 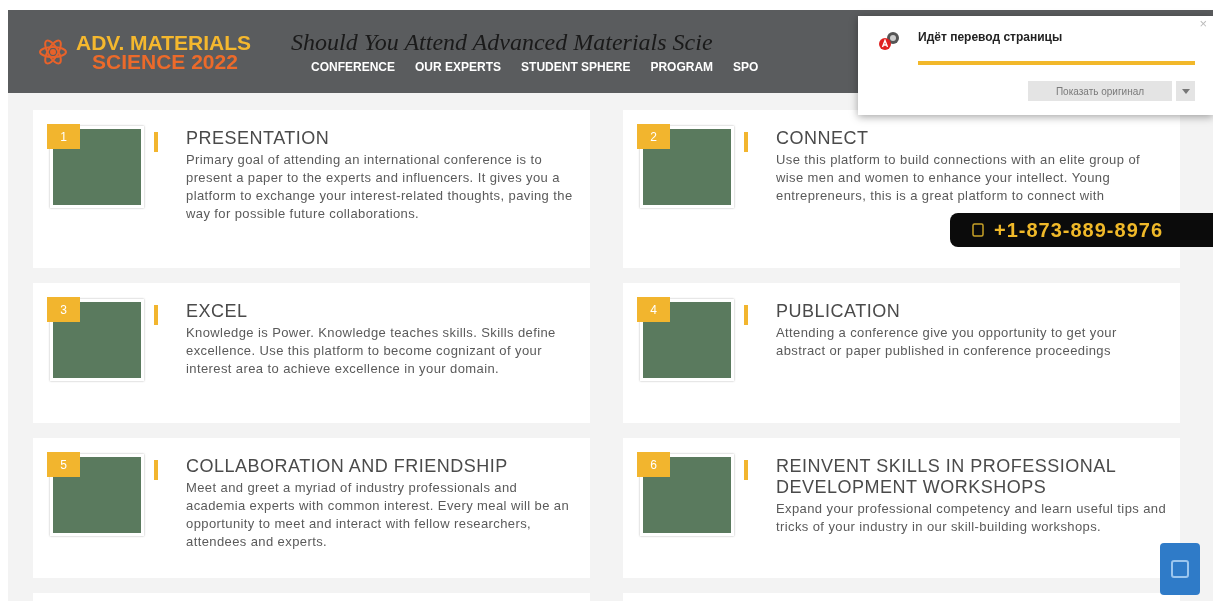 I want to click on number-badge: 1, so click(x=63, y=136).